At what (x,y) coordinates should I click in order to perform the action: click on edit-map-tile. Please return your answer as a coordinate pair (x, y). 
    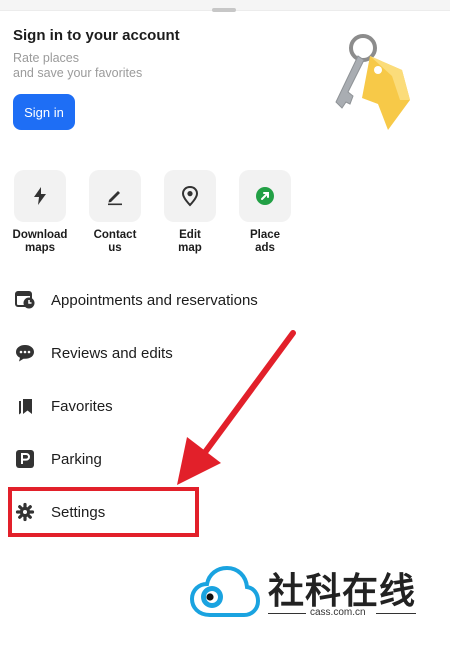
    Looking at the image, I should click on (190, 196).